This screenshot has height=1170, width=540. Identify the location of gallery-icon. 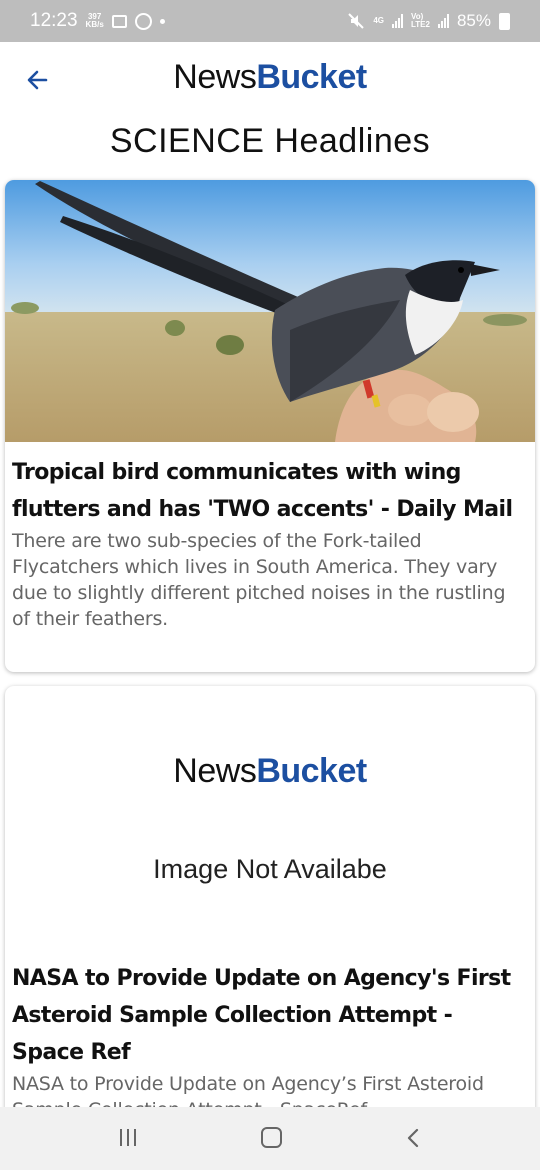
(119, 21).